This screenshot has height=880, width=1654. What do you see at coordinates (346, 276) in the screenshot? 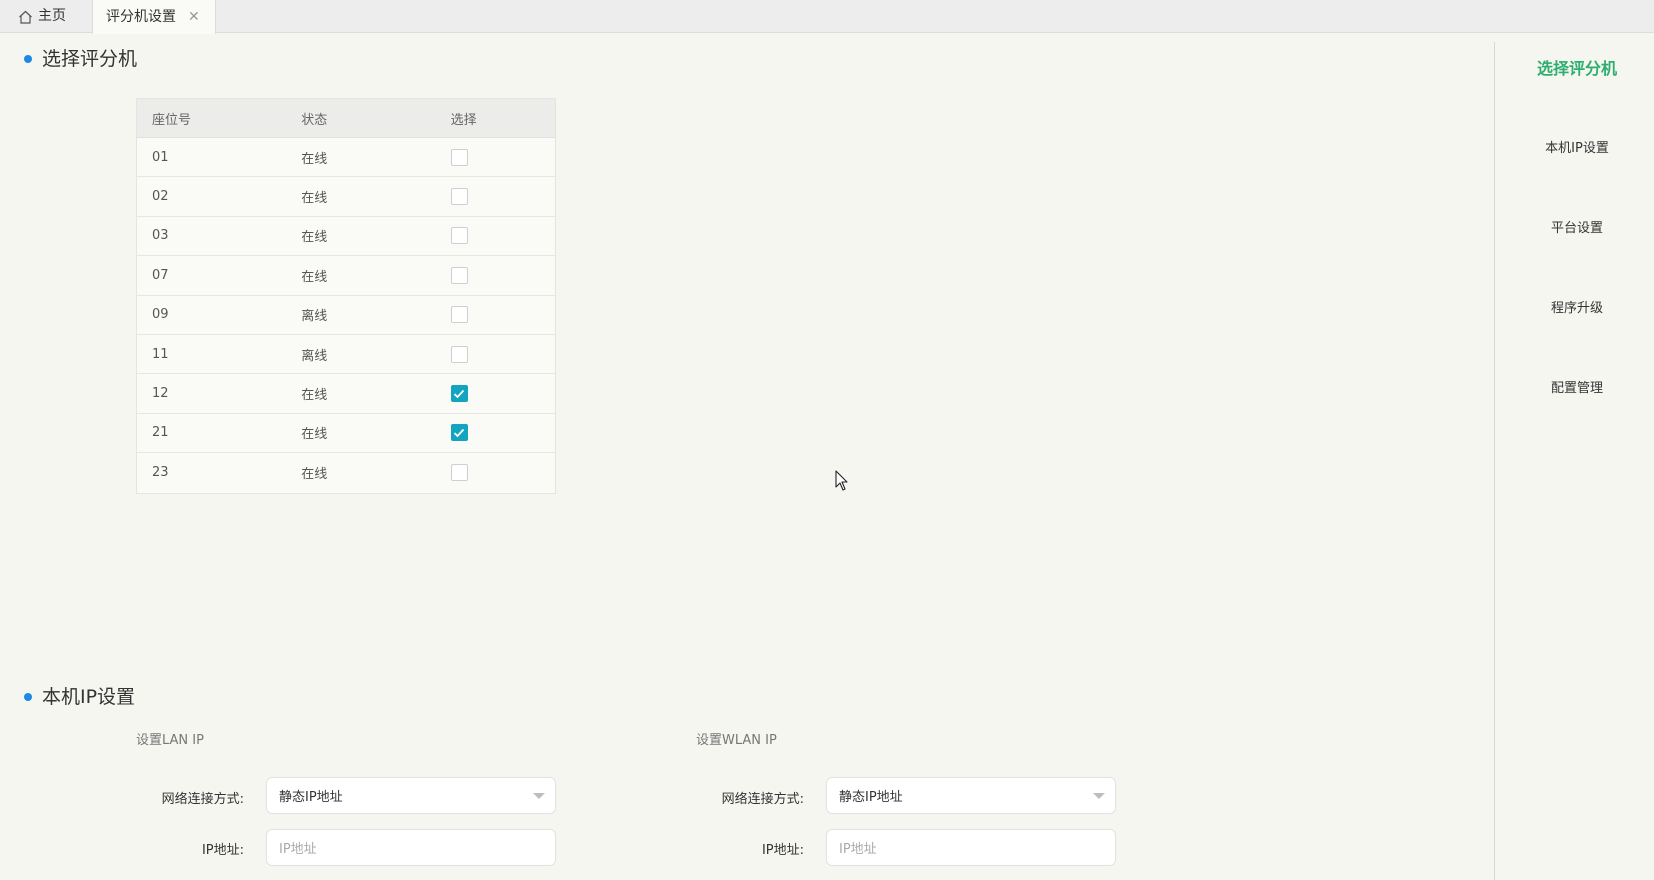
I see `table-row: 07 在线` at bounding box center [346, 276].